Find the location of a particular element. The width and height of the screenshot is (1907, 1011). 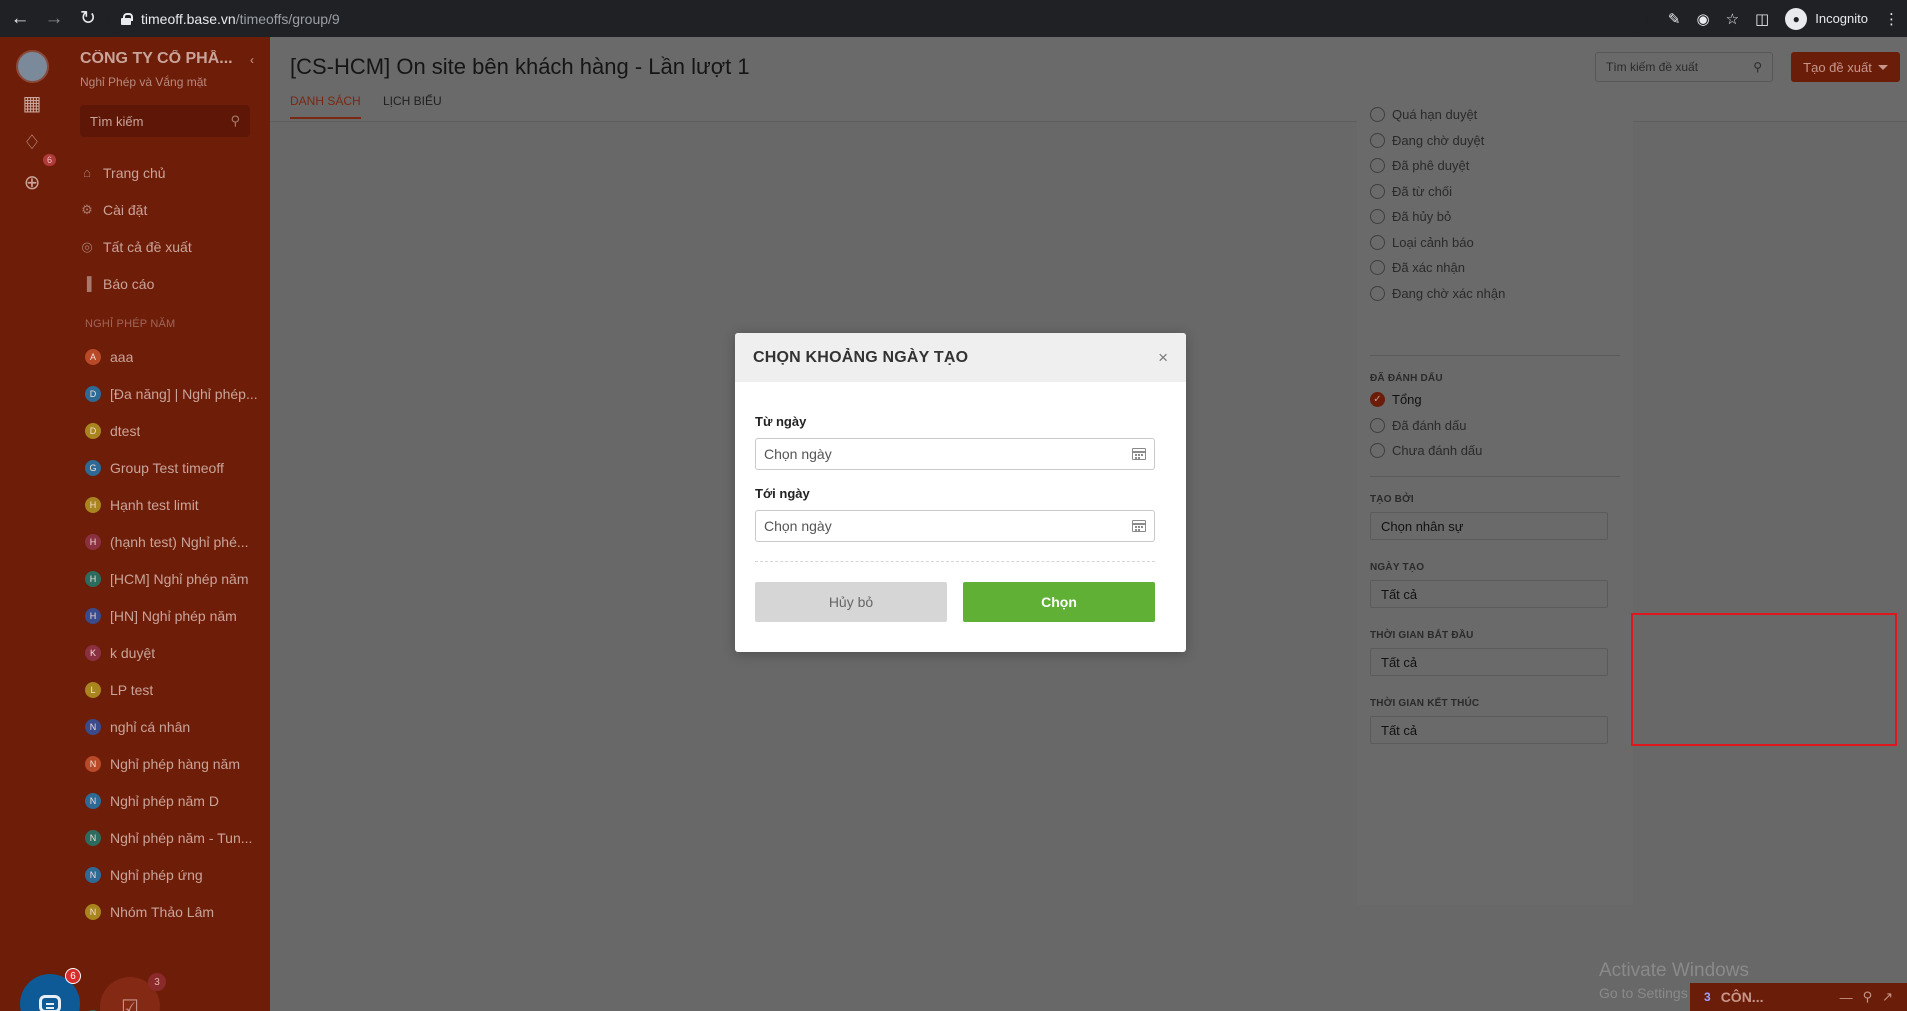

bell-icon: ♢ is located at coordinates (32, 142).